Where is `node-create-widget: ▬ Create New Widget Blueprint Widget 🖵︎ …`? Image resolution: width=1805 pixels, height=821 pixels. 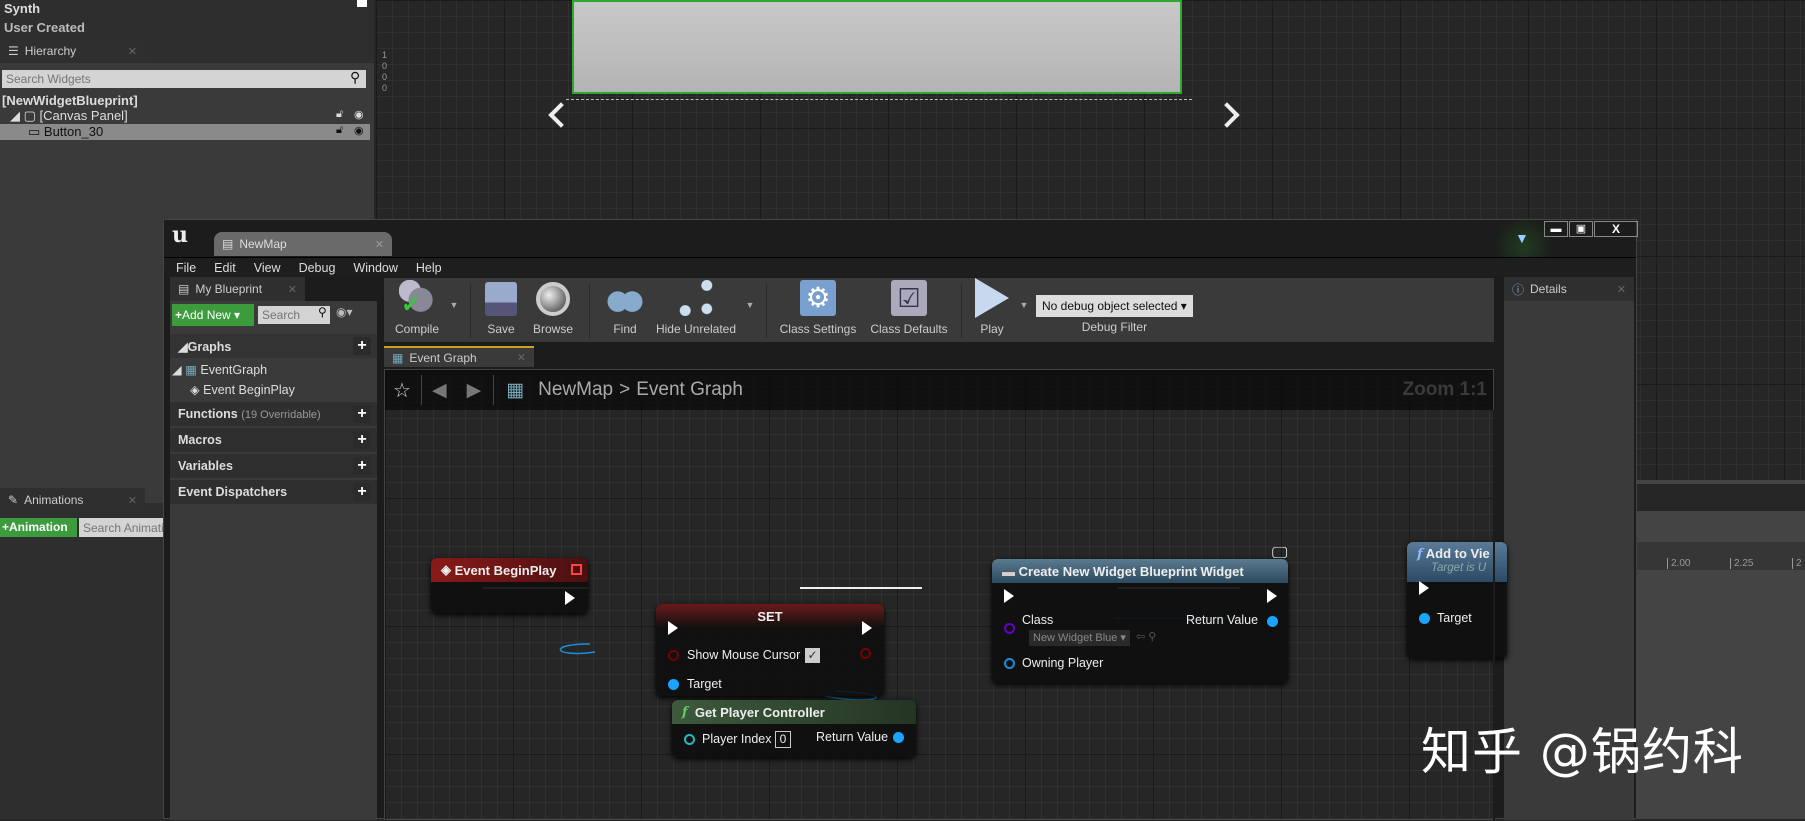 node-create-widget: ▬ Create New Widget Blueprint Widget 🖵︎ … is located at coordinates (1140, 614).